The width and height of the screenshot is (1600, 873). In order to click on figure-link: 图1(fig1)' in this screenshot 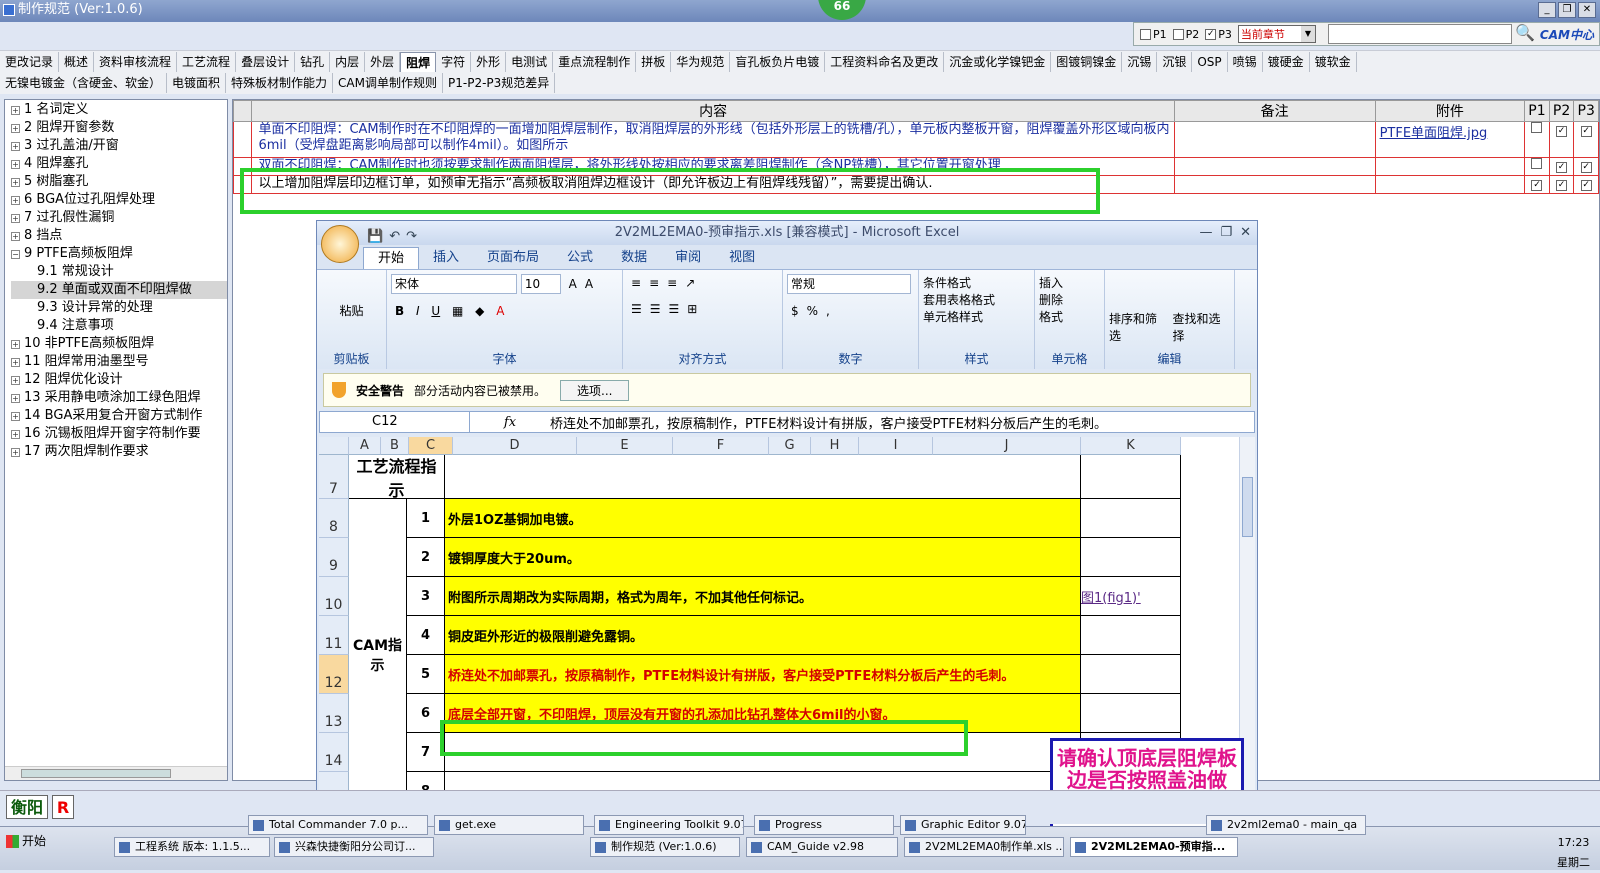, I will do `click(1131, 596)`.